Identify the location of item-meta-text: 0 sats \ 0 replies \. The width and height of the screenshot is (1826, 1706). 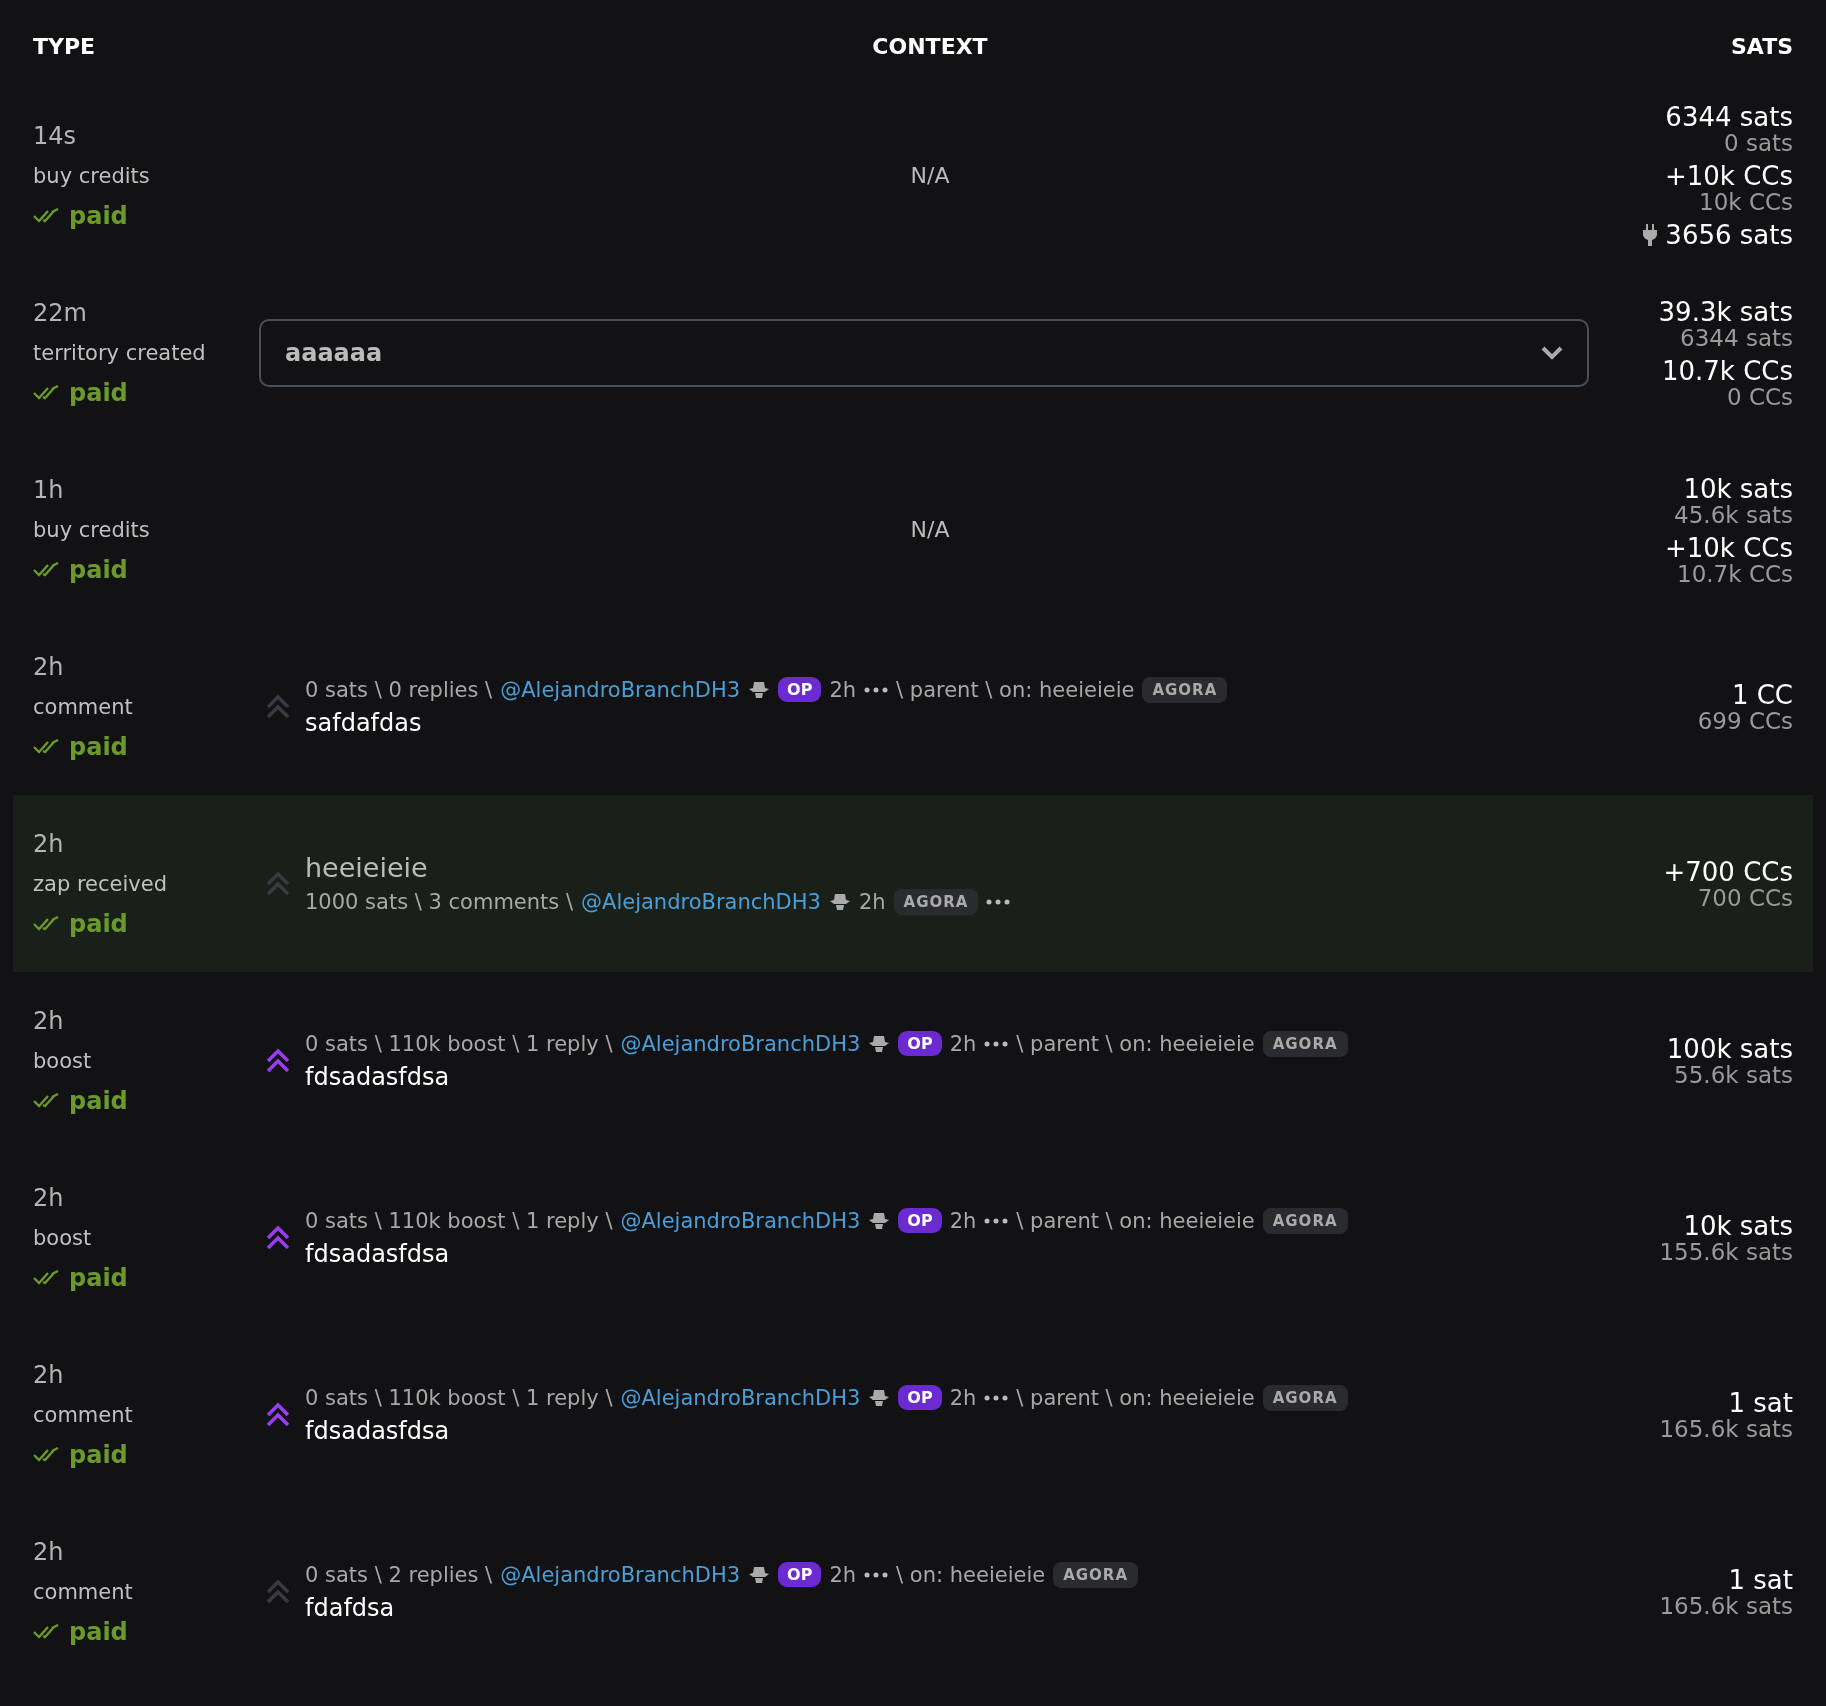
(399, 689).